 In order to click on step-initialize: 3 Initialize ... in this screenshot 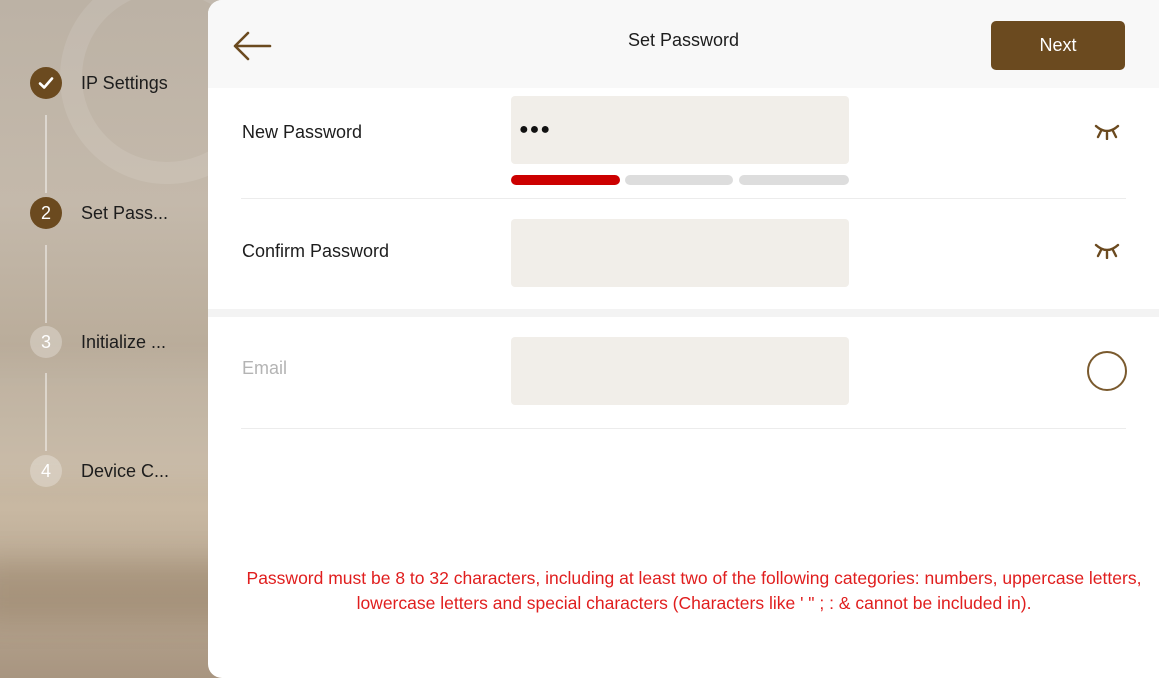, I will do `click(98, 342)`.